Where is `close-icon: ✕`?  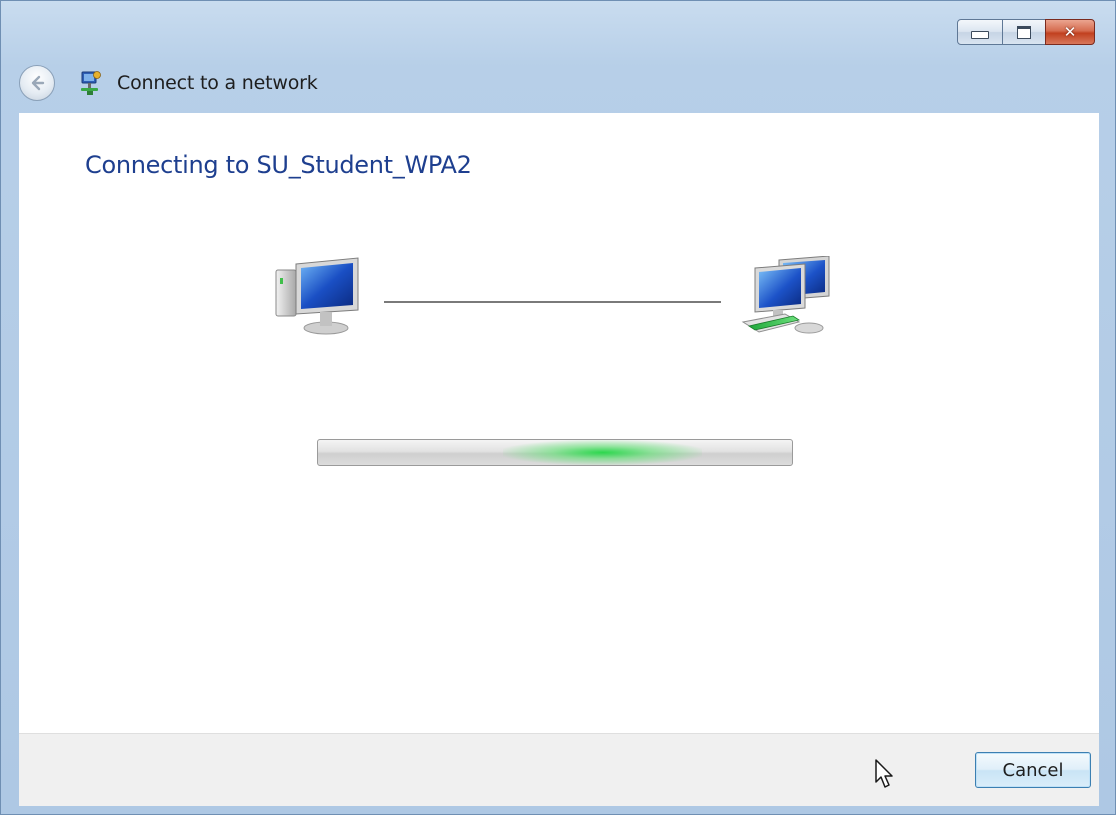
close-icon: ✕ is located at coordinates (1070, 31).